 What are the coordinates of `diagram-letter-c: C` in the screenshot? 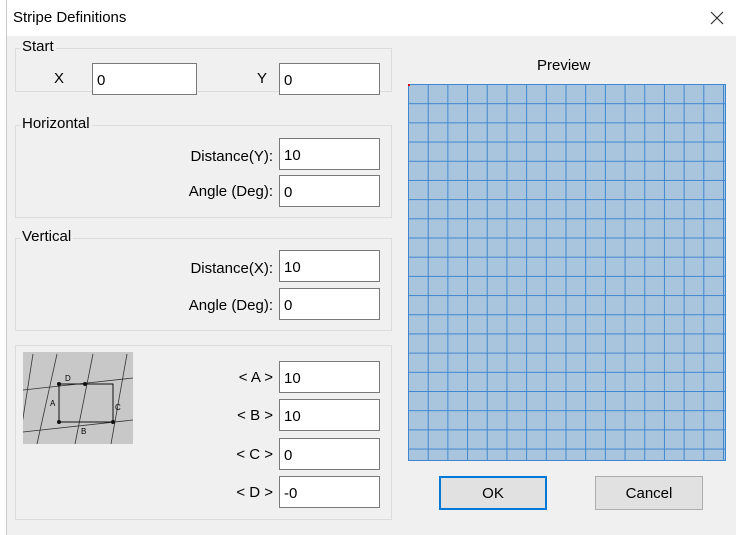 It's located at (118, 407).